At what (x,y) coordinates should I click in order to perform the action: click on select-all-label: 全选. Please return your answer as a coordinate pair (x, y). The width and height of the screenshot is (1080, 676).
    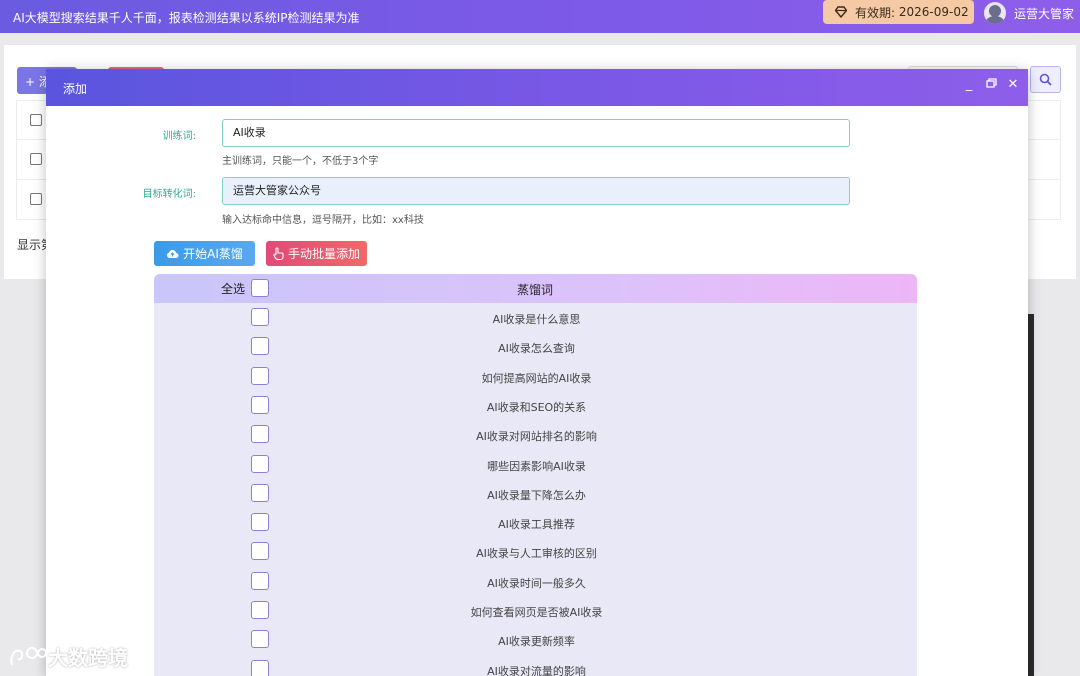
    Looking at the image, I should click on (233, 289).